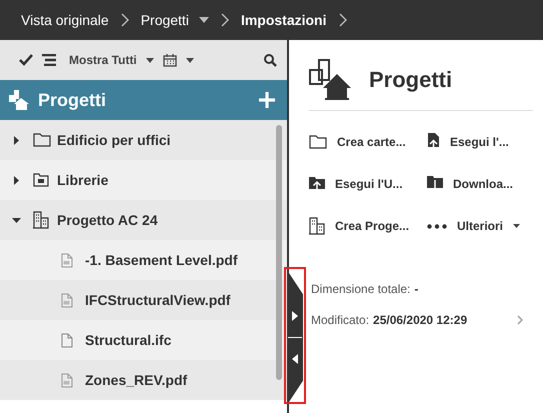 This screenshot has width=543, height=413. Describe the element at coordinates (479, 226) in the screenshot. I see `action-button: Ulteriori` at that location.